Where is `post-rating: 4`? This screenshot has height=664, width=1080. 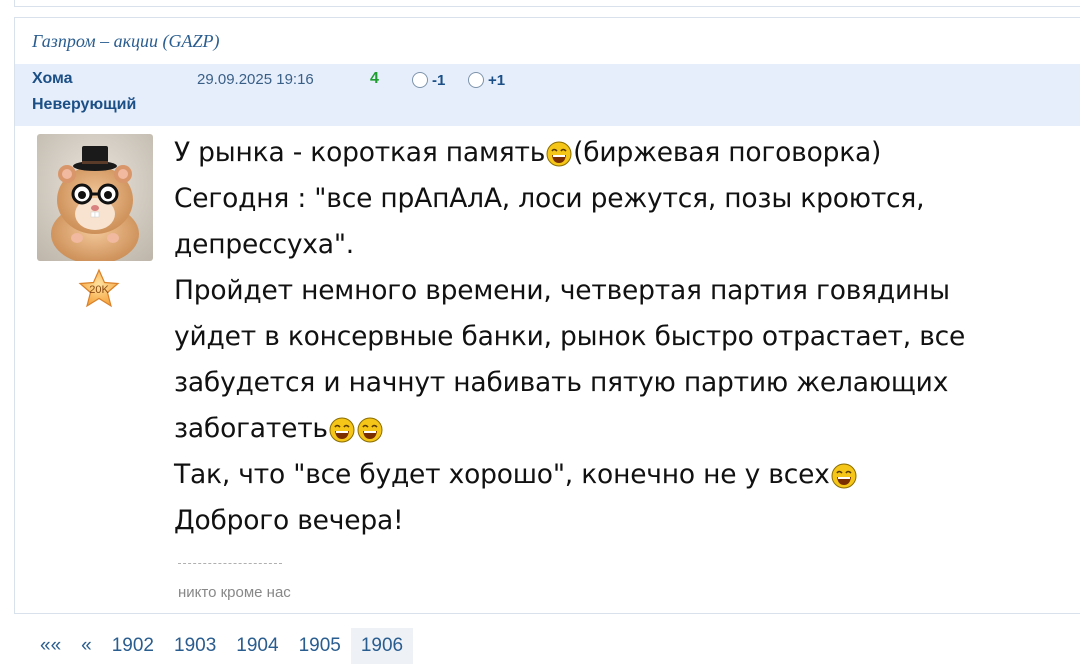 post-rating: 4 is located at coordinates (374, 78).